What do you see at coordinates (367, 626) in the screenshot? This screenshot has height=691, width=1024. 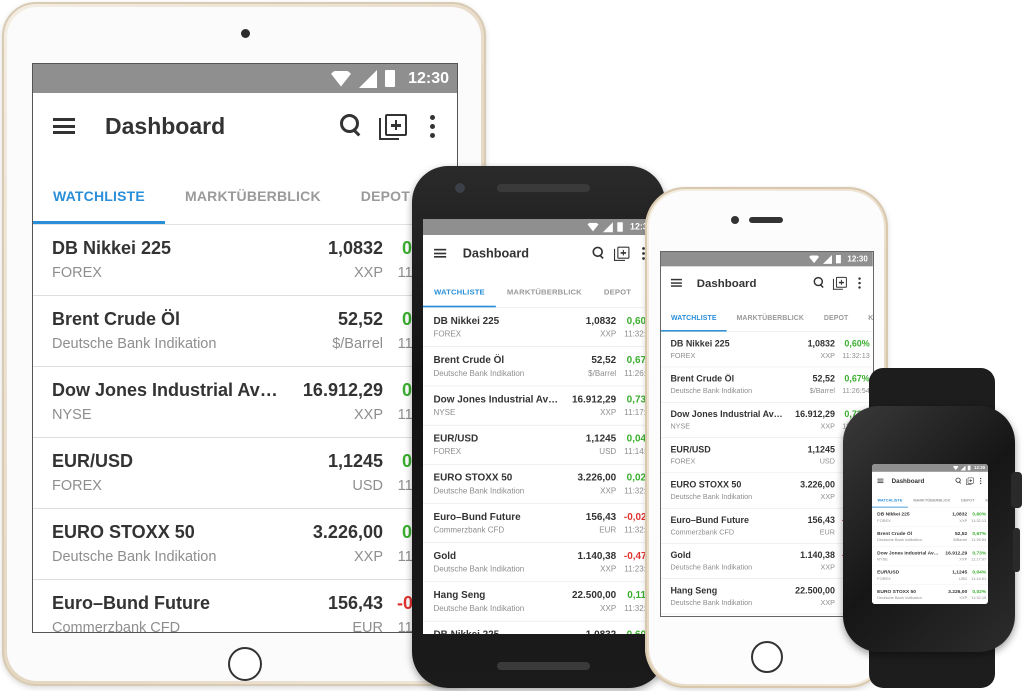 I see `price-unit: EUR` at bounding box center [367, 626].